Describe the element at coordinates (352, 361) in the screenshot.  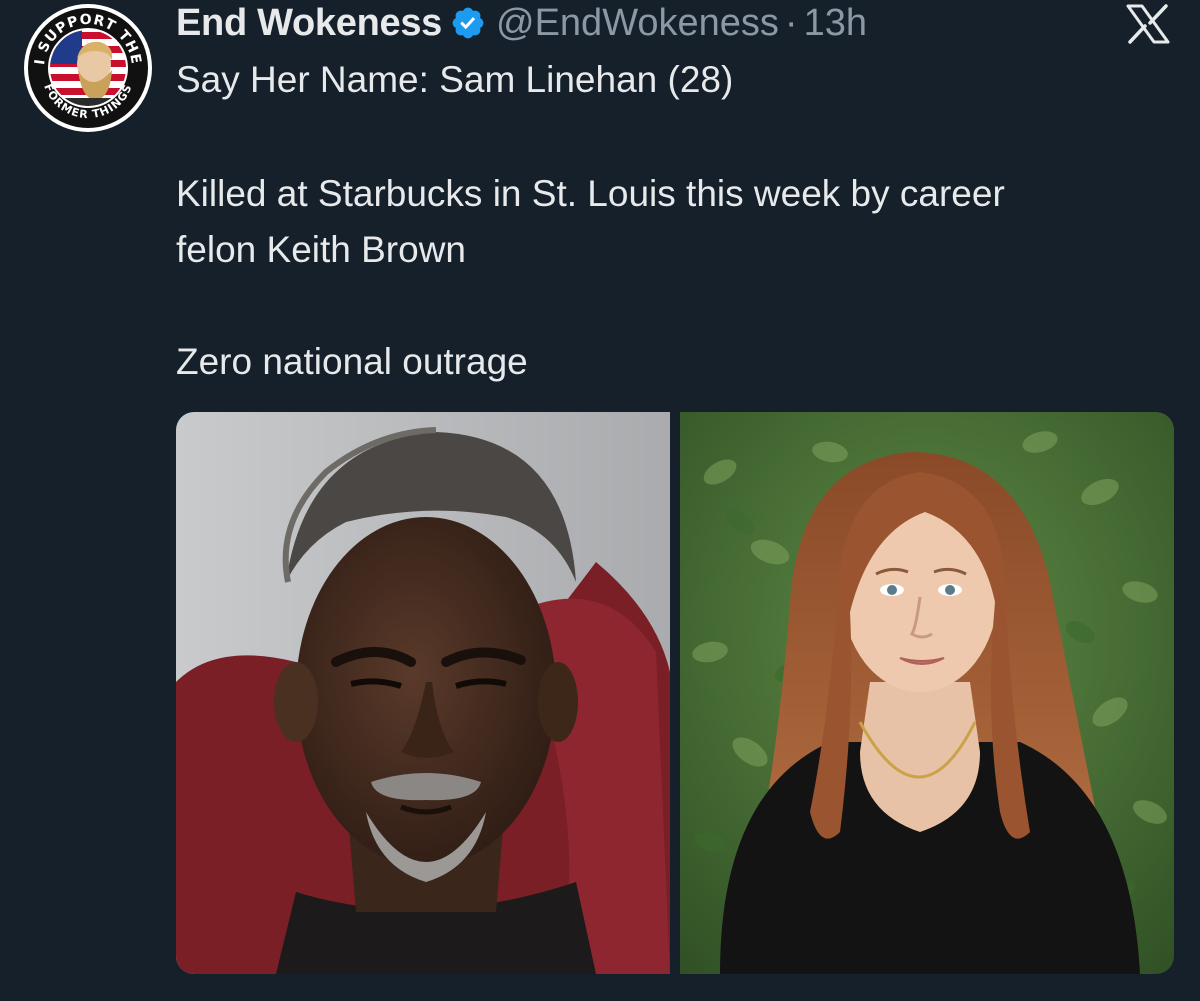
I see `tweet-text-line: Zero national outrage` at that location.